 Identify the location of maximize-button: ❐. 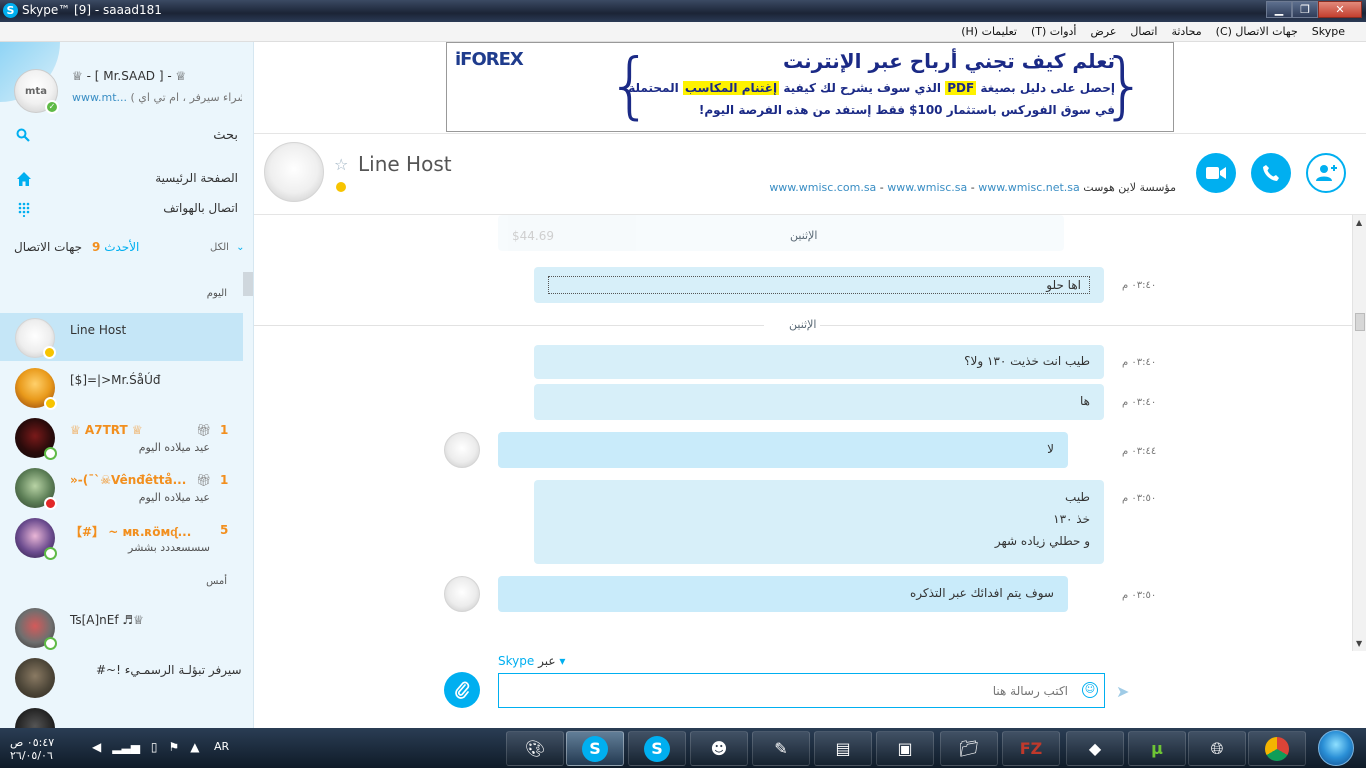
(1305, 9).